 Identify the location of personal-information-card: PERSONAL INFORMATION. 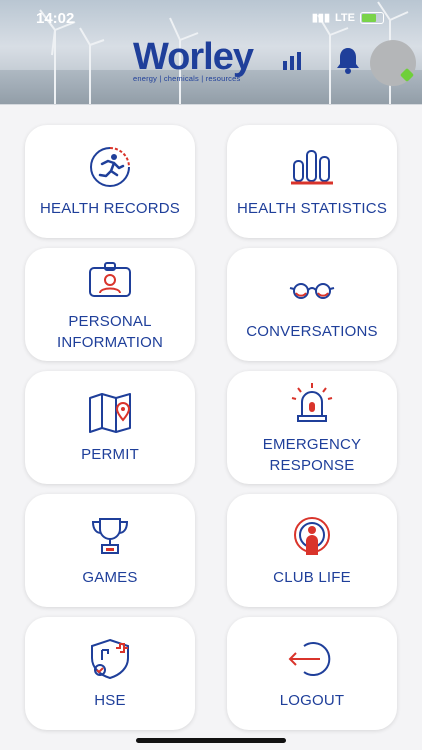
(110, 304).